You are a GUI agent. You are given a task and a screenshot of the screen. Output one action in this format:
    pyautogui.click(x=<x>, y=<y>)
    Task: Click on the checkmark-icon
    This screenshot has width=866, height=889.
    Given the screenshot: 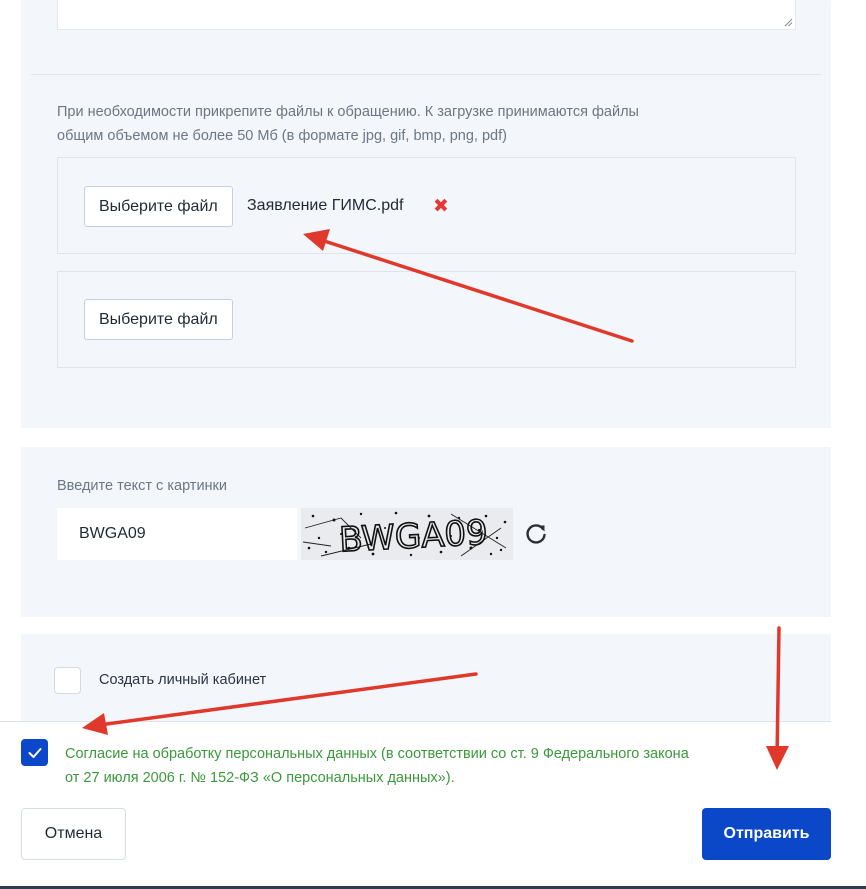 What is the action you would take?
    pyautogui.click(x=34, y=752)
    